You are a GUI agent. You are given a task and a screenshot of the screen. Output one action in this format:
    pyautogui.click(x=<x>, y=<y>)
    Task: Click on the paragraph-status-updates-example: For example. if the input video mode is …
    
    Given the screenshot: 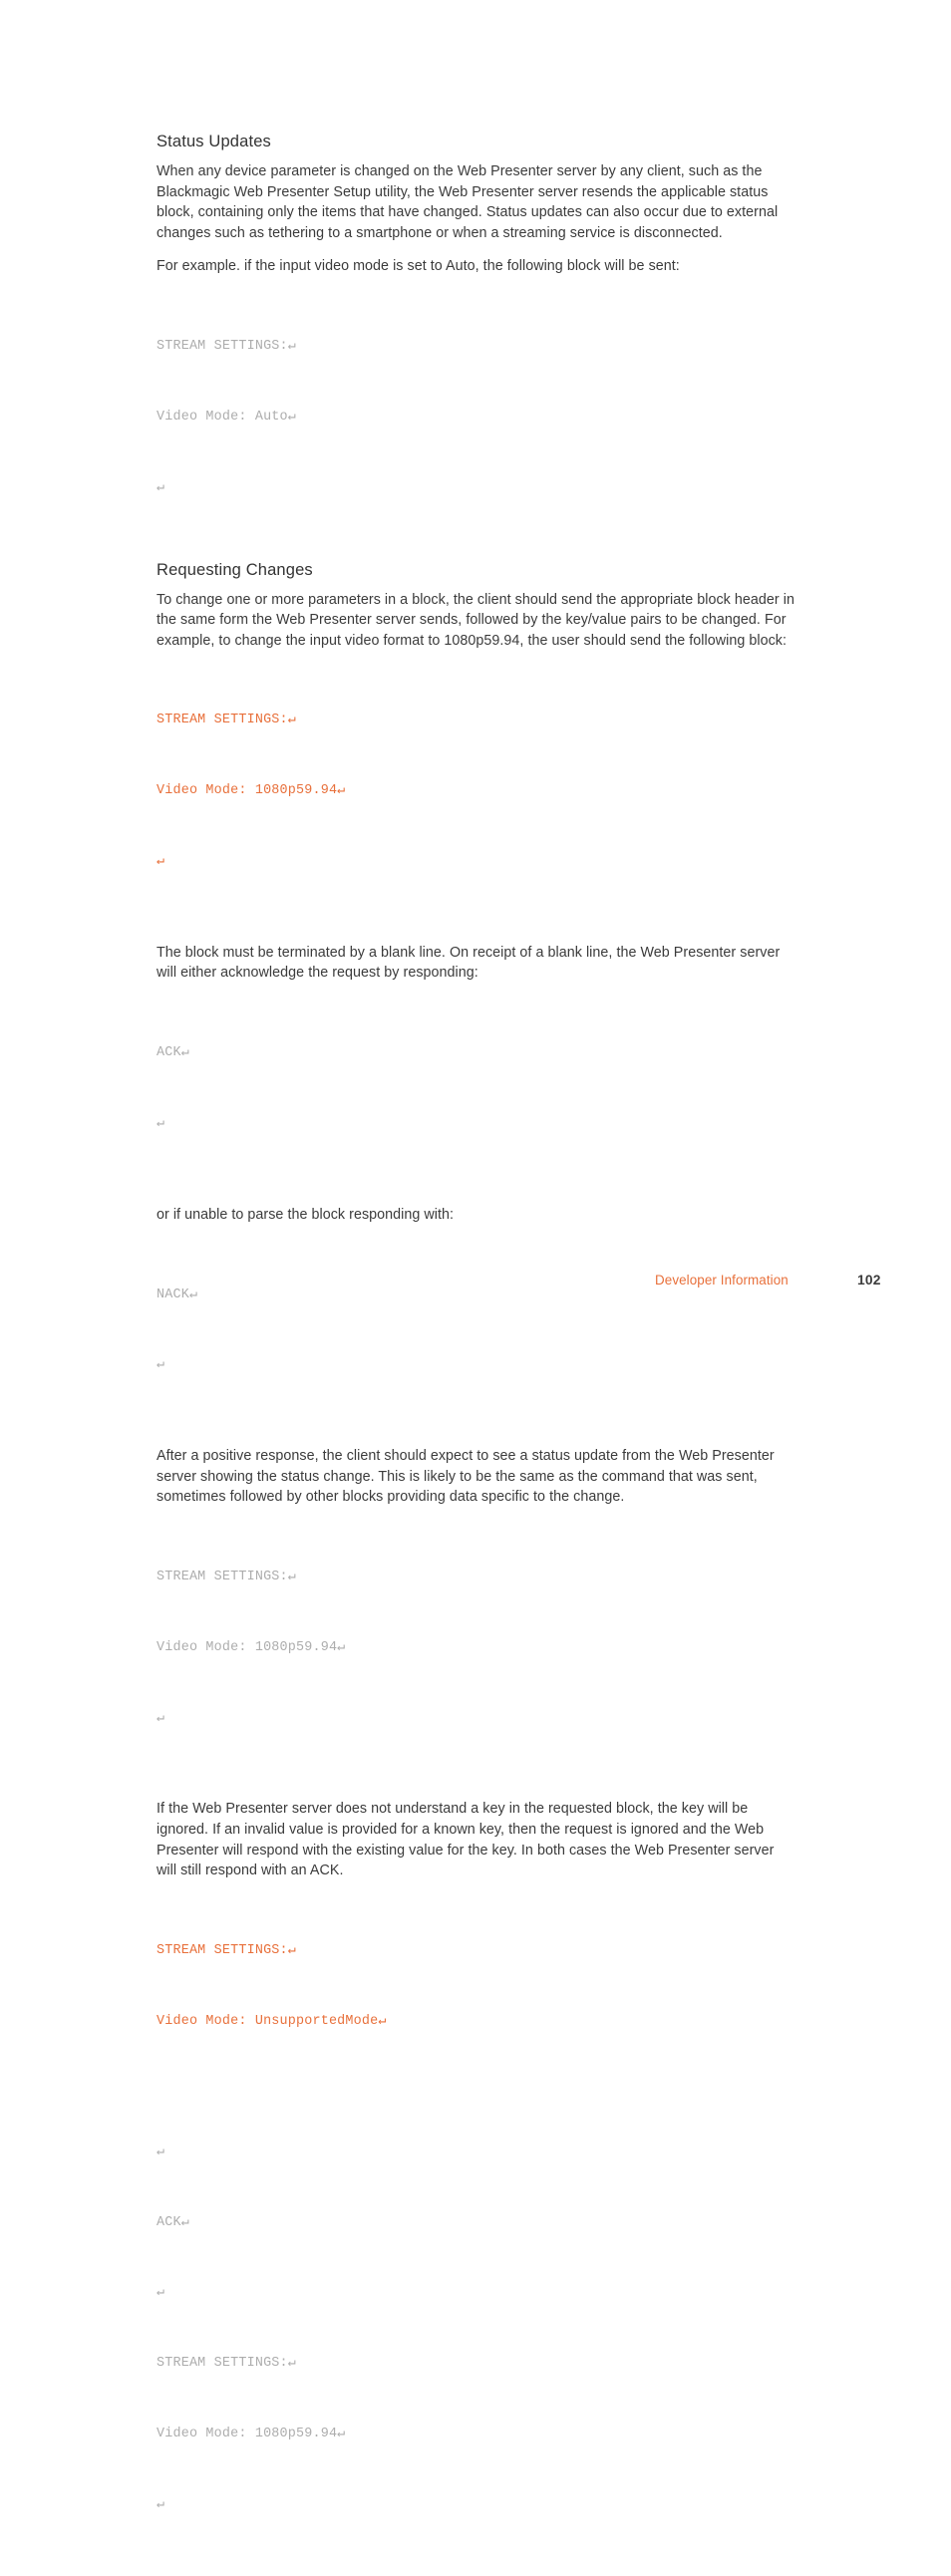 What is the action you would take?
    pyautogui.click(x=418, y=266)
    